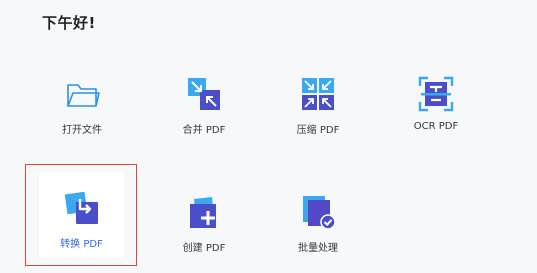  What do you see at coordinates (318, 114) in the screenshot?
I see `compress-pdf-tile: 压缩 PDF` at bounding box center [318, 114].